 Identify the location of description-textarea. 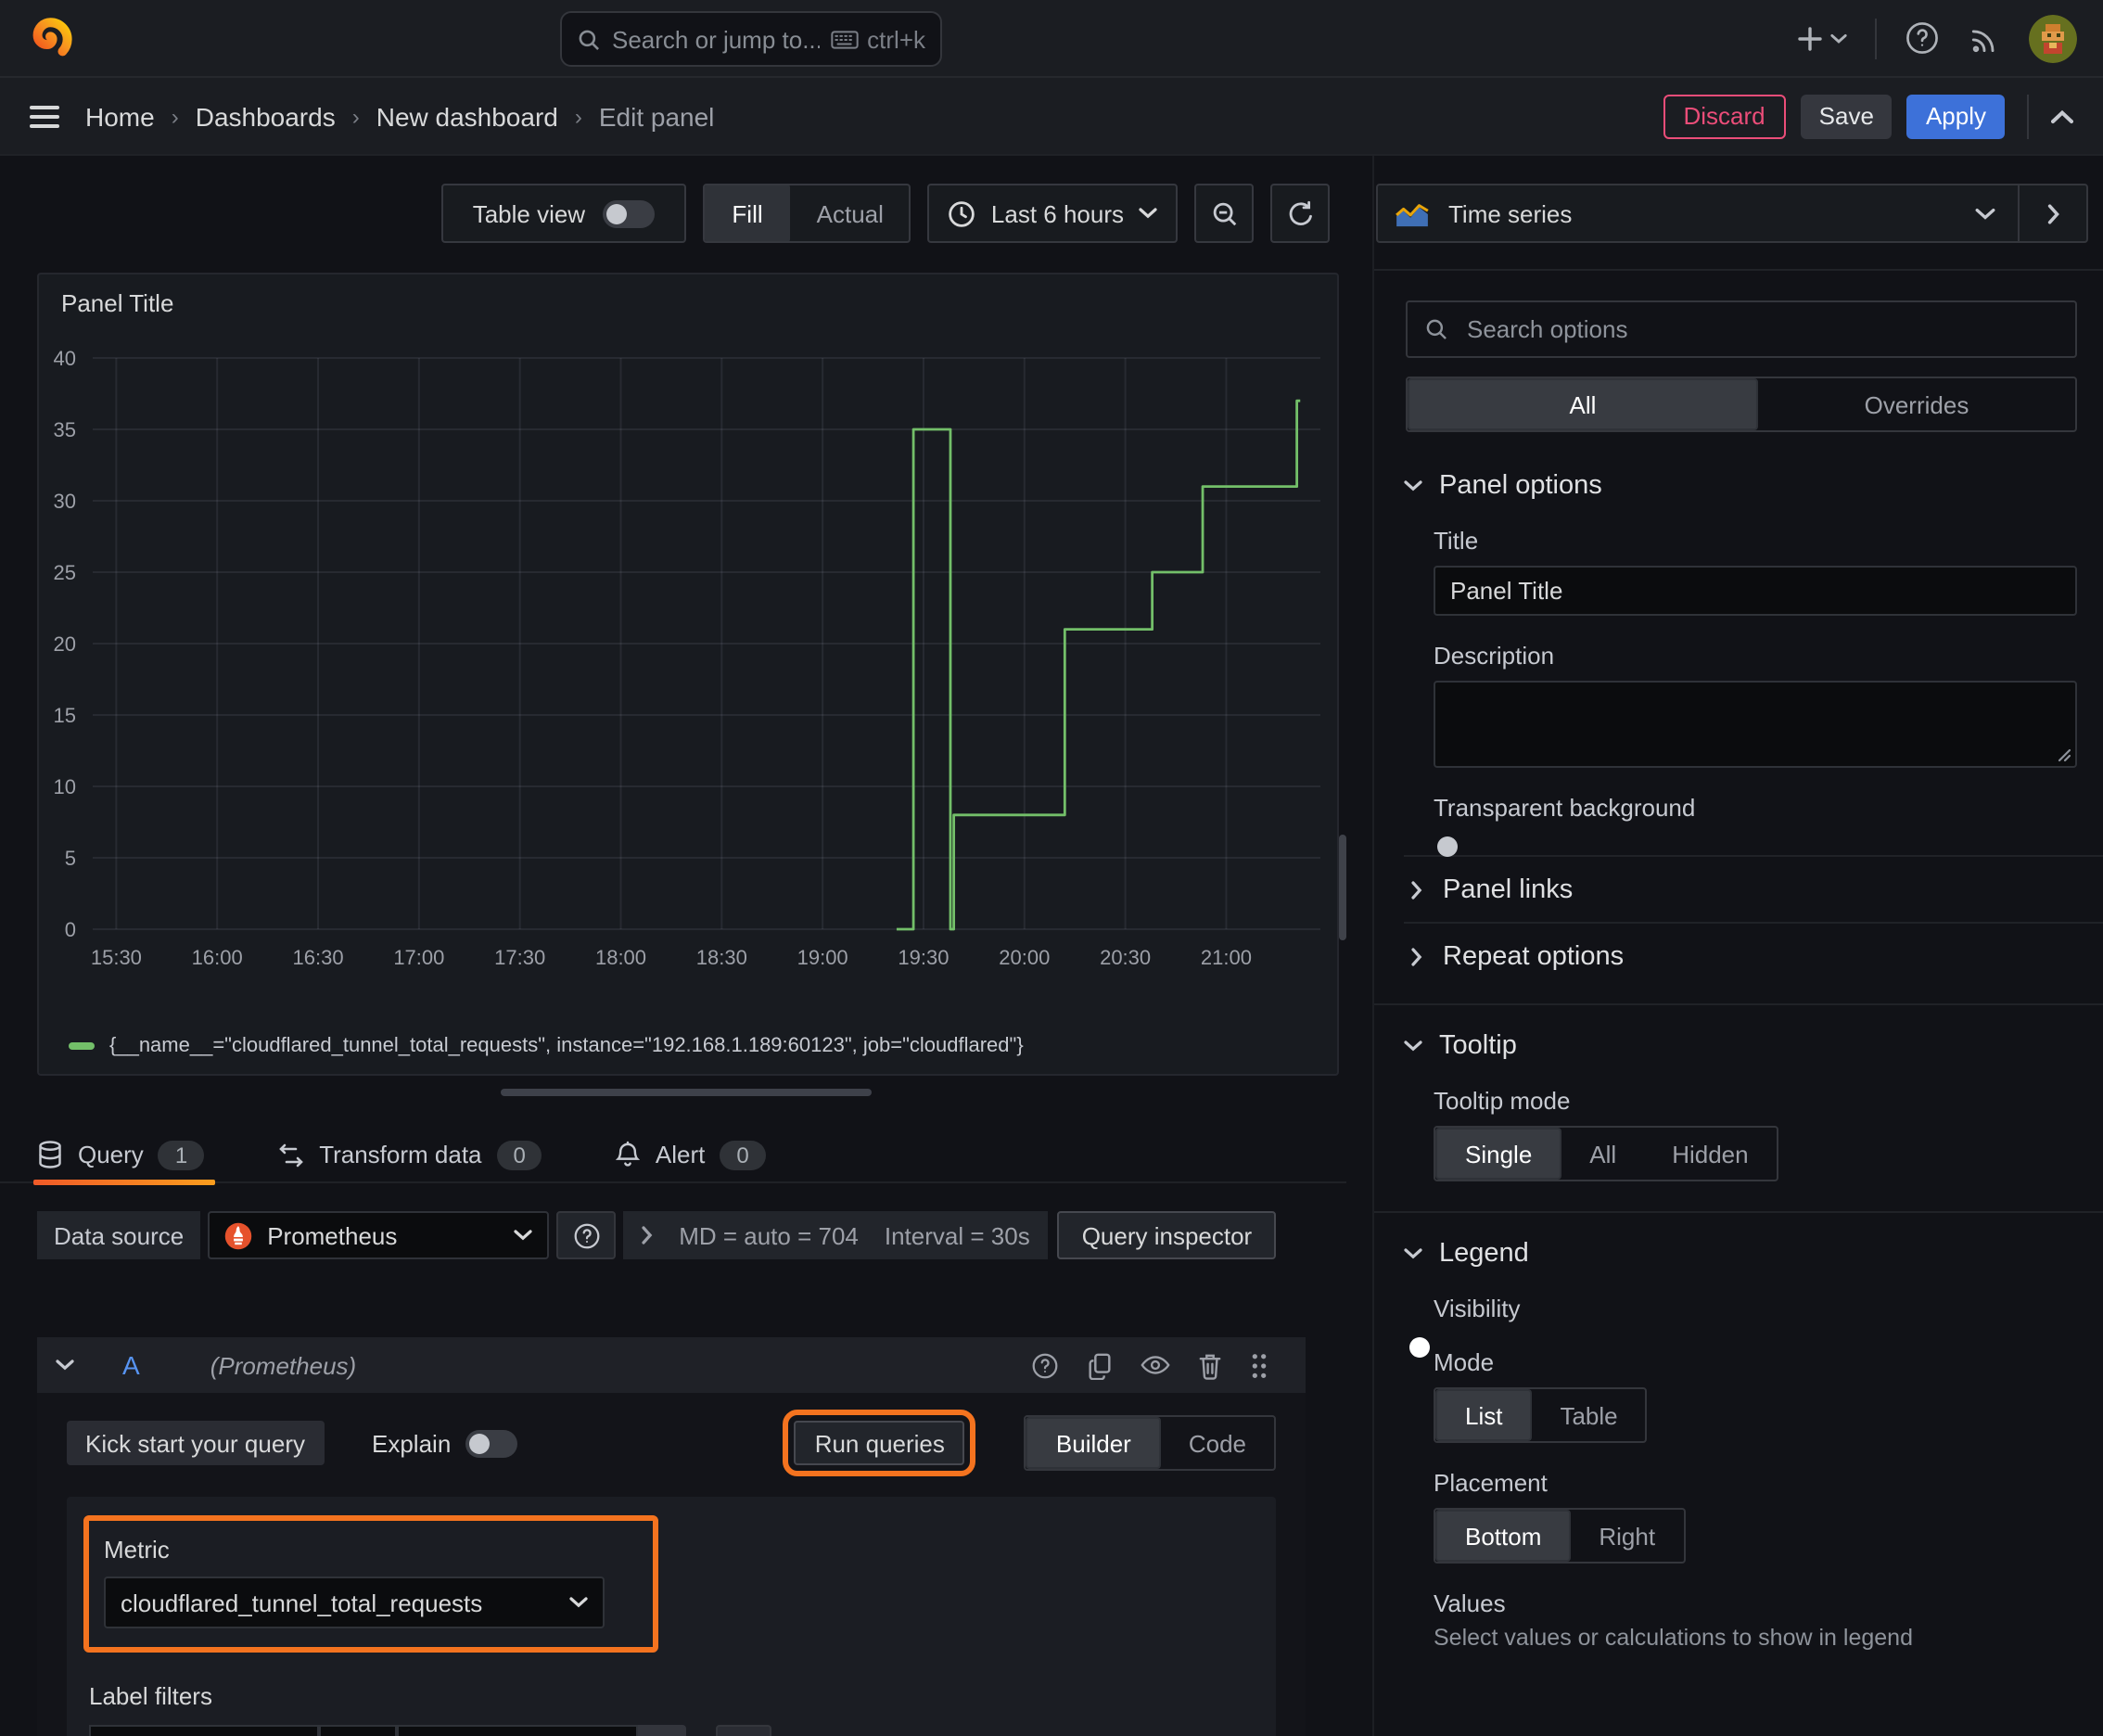
(1755, 724).